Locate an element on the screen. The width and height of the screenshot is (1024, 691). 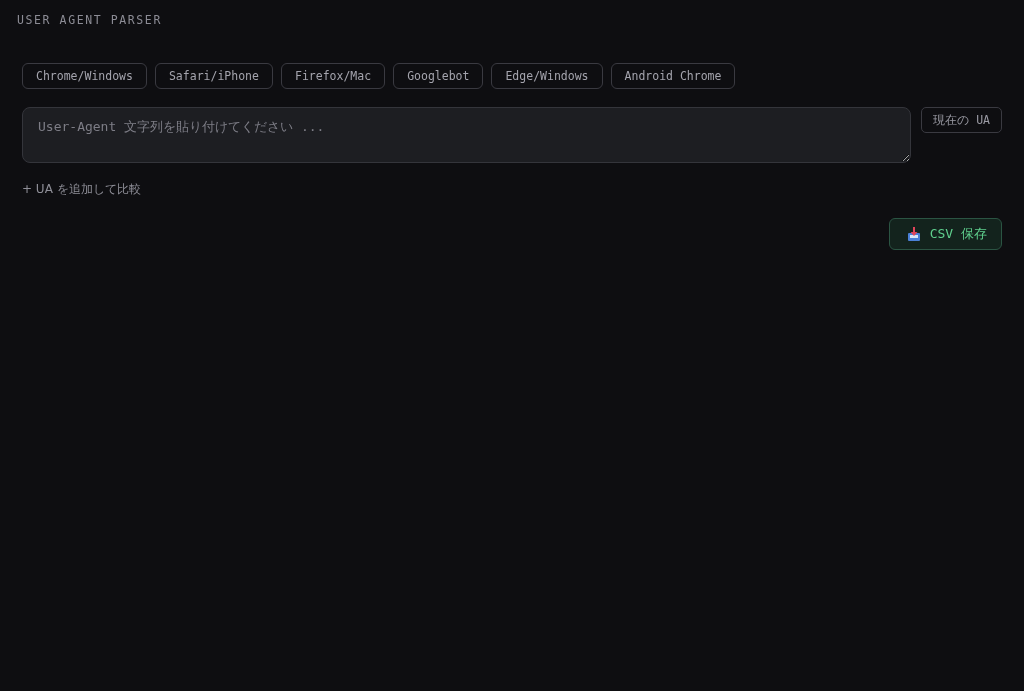
preset-button: Chrome/Windows is located at coordinates (84, 76).